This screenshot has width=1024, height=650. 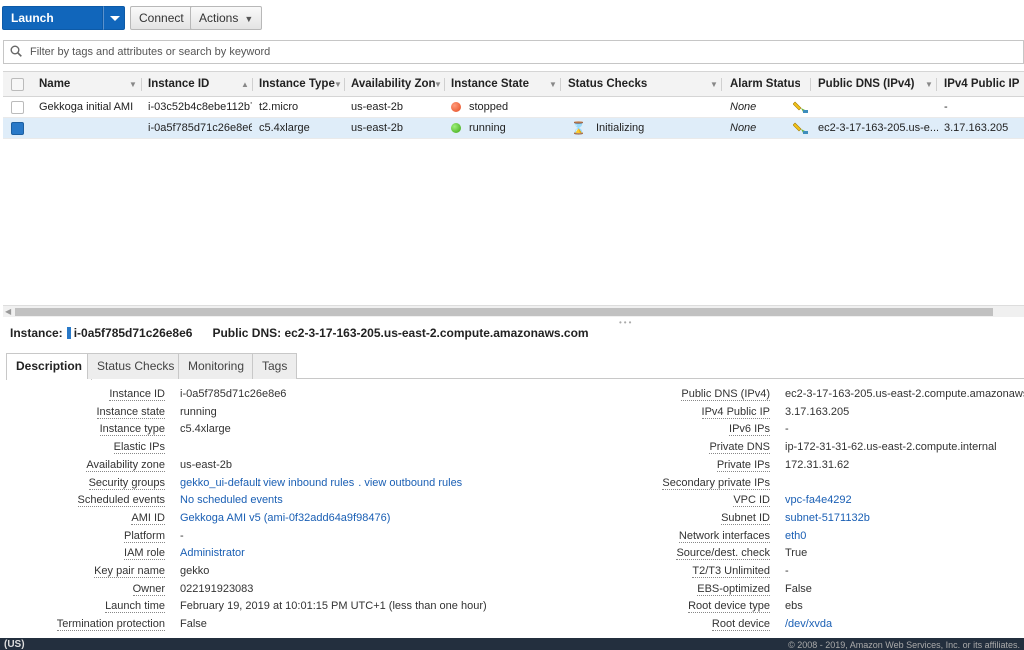 What do you see at coordinates (794, 606) in the screenshot?
I see `detail-value: ebs` at bounding box center [794, 606].